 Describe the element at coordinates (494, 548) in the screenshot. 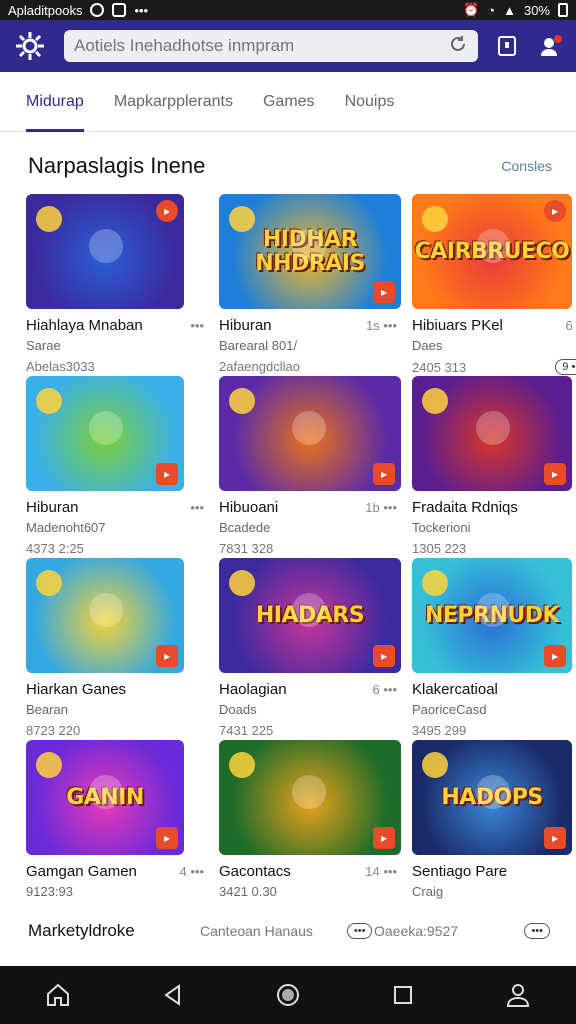

I see `card-stats-row: 1305 223` at that location.